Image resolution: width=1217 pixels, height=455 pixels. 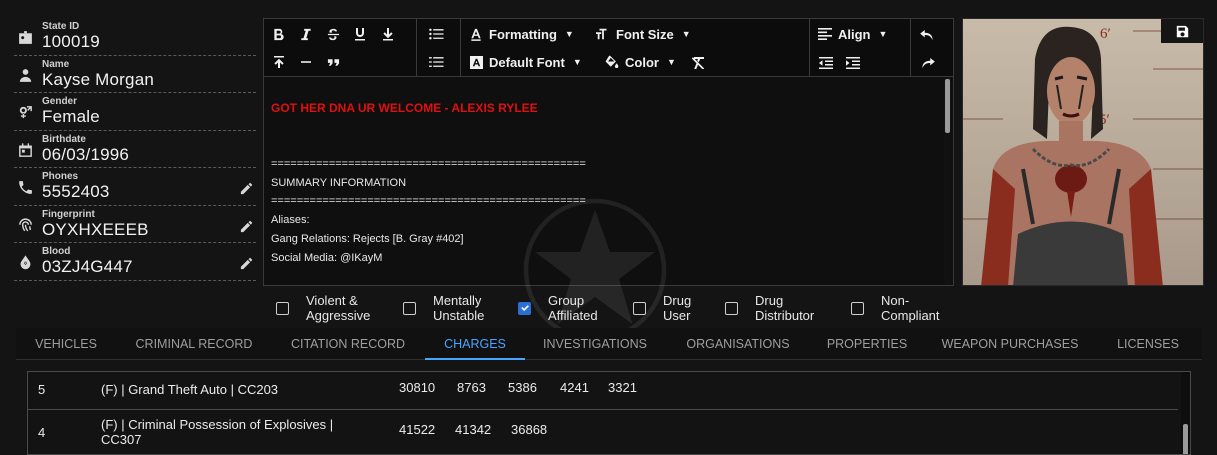 I want to click on field-value: 100019, so click(x=71, y=41).